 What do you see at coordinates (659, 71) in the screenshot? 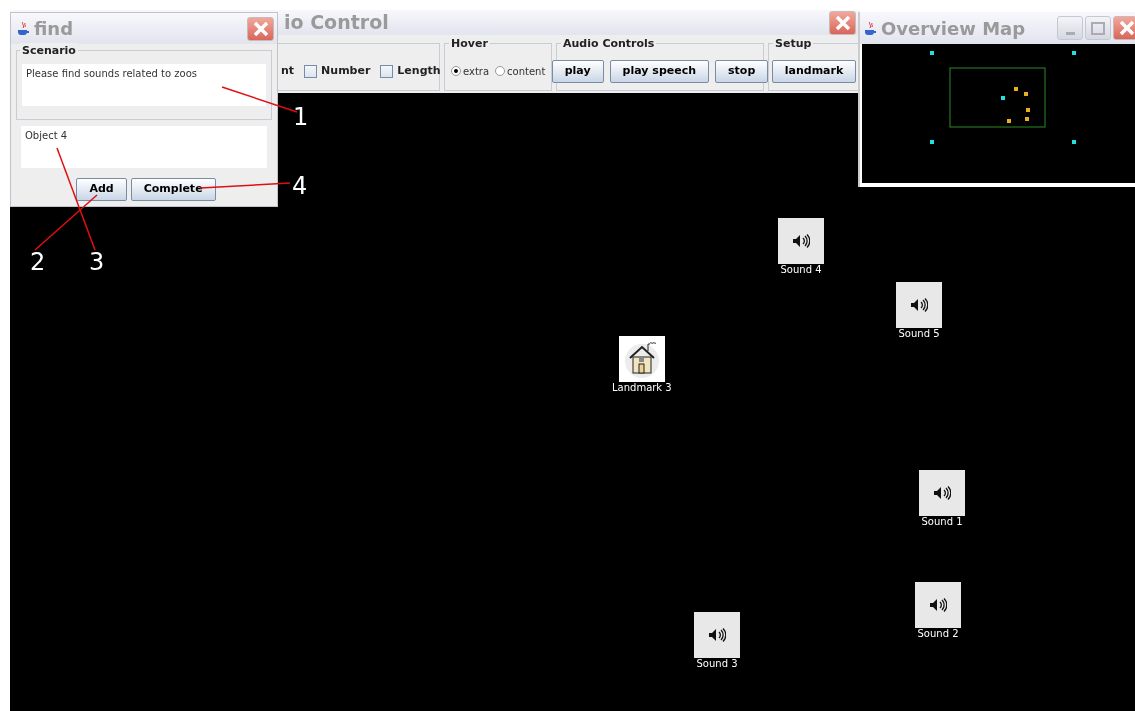
I see `audio-button: play speech` at bounding box center [659, 71].